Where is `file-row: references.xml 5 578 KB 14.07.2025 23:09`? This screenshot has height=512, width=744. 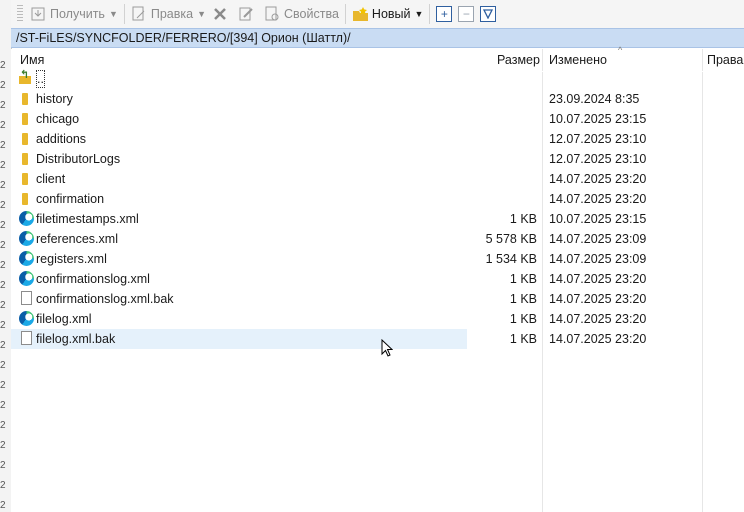 file-row: references.xml 5 578 KB 14.07.2025 23:09 is located at coordinates (377, 239).